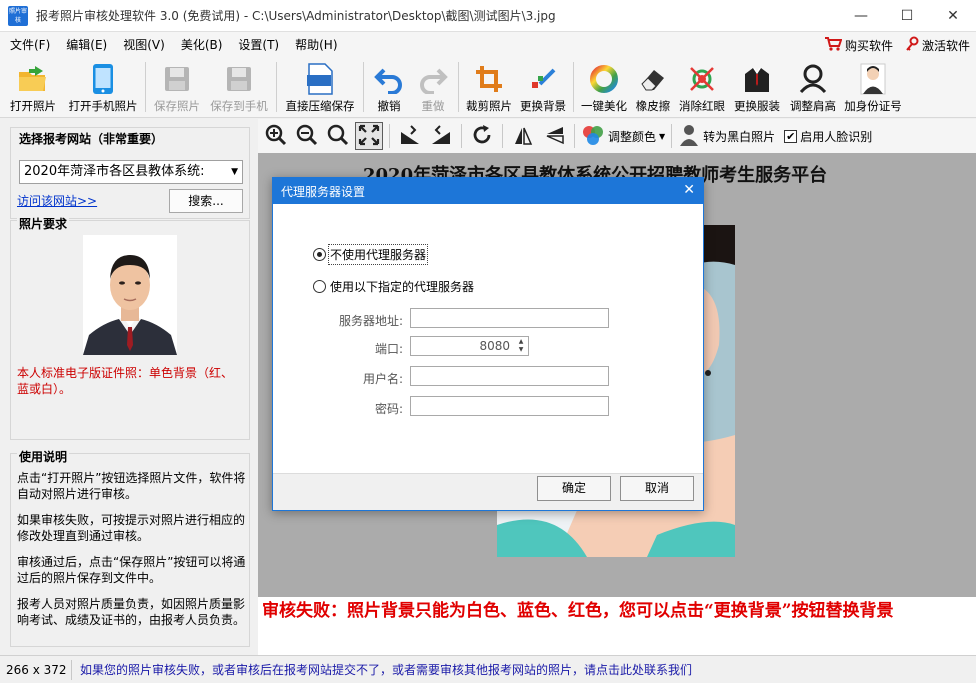  I want to click on requirements-group-title: 照片要求, so click(43, 223).